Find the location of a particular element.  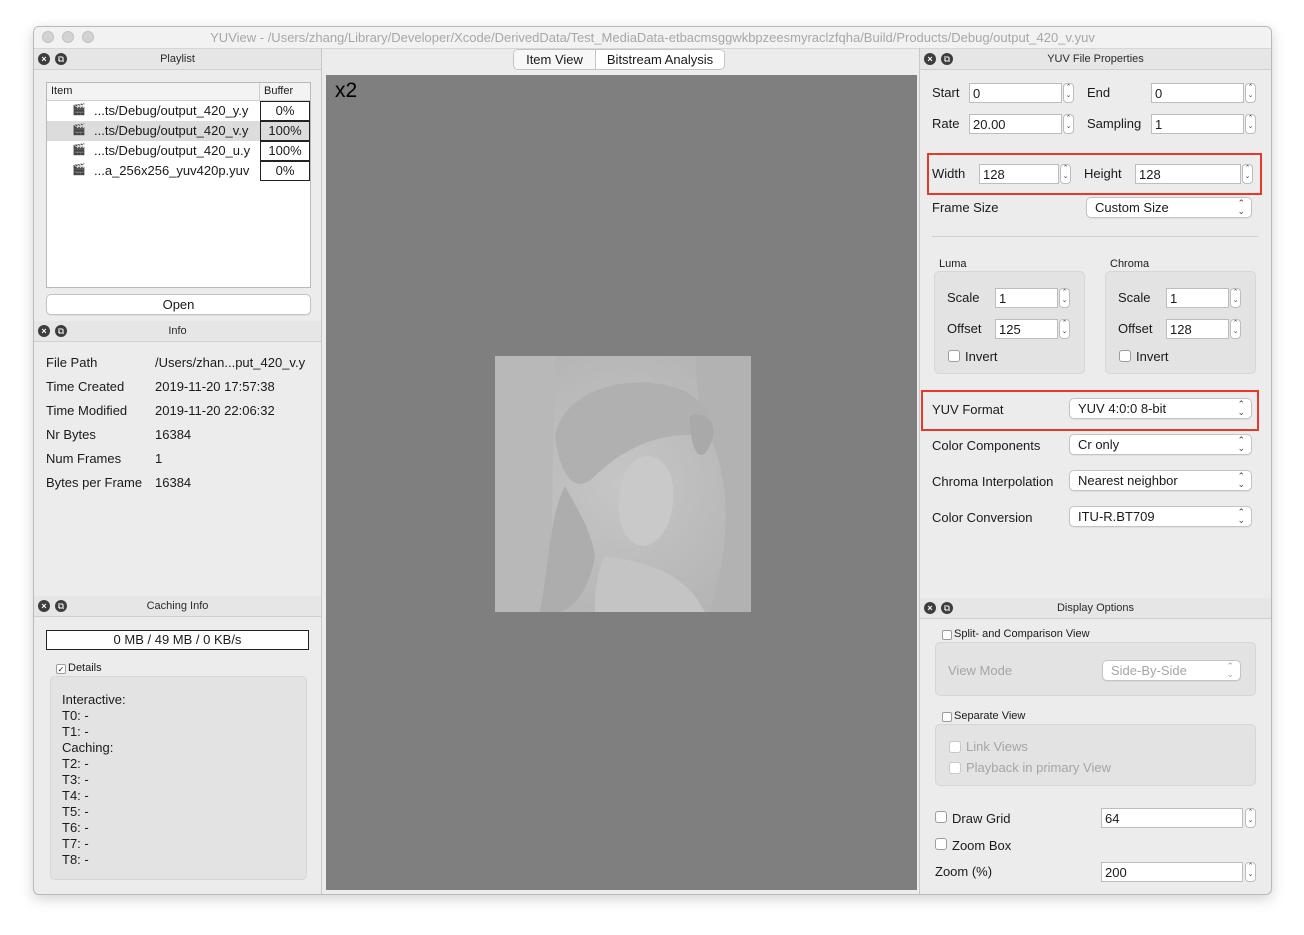

playlist-row-selected: 🎬 ...ts/Debug/output_420_v.y 100% is located at coordinates (178, 131).